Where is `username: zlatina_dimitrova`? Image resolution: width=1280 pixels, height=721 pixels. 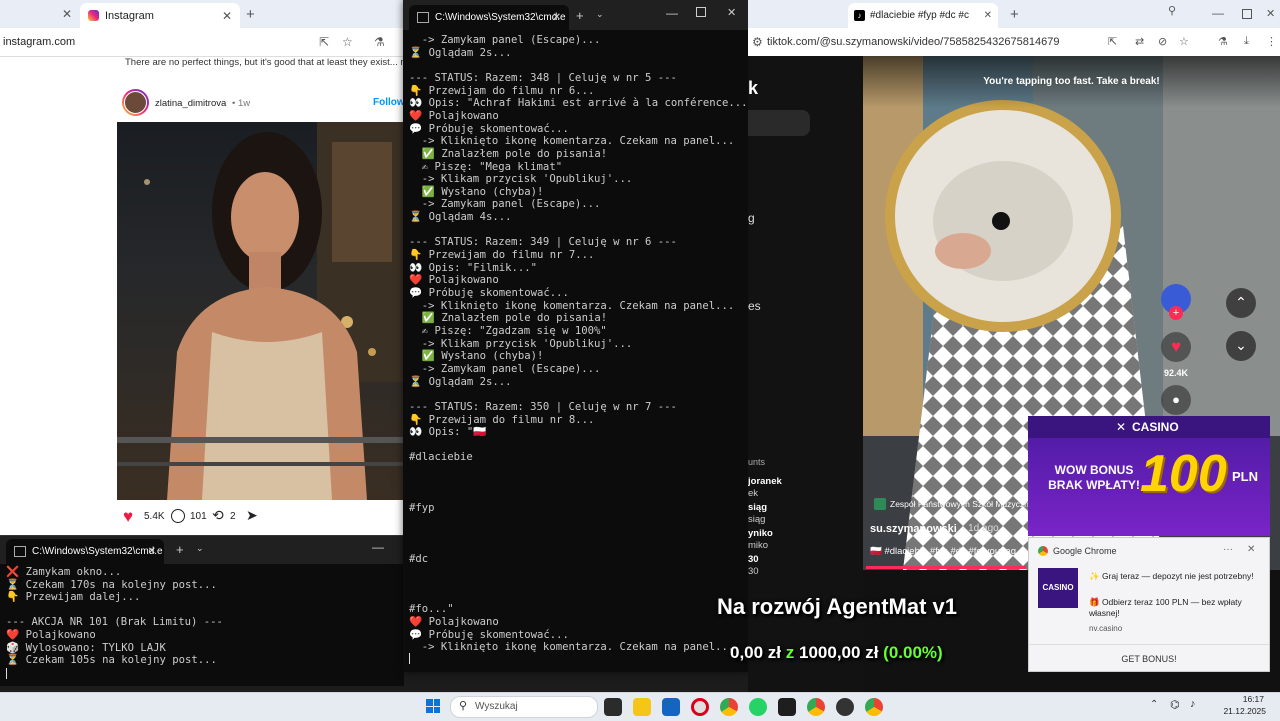 username: zlatina_dimitrova is located at coordinates (190, 103).